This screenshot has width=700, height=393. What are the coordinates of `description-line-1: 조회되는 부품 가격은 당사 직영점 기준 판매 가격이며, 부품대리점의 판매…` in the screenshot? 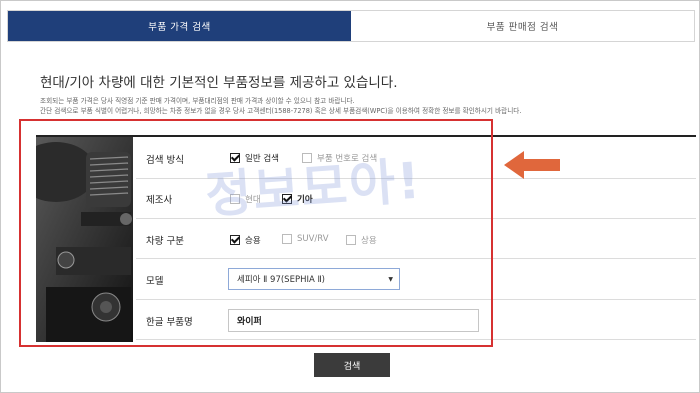 It's located at (197, 101).